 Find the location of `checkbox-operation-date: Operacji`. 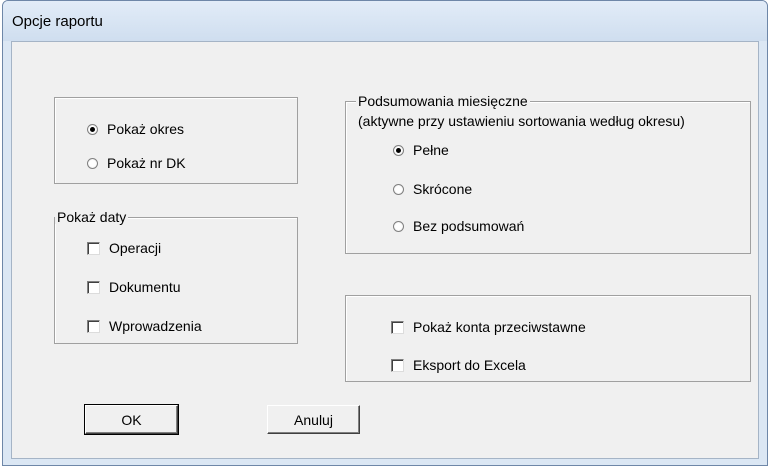

checkbox-operation-date: Operacji is located at coordinates (124, 248).